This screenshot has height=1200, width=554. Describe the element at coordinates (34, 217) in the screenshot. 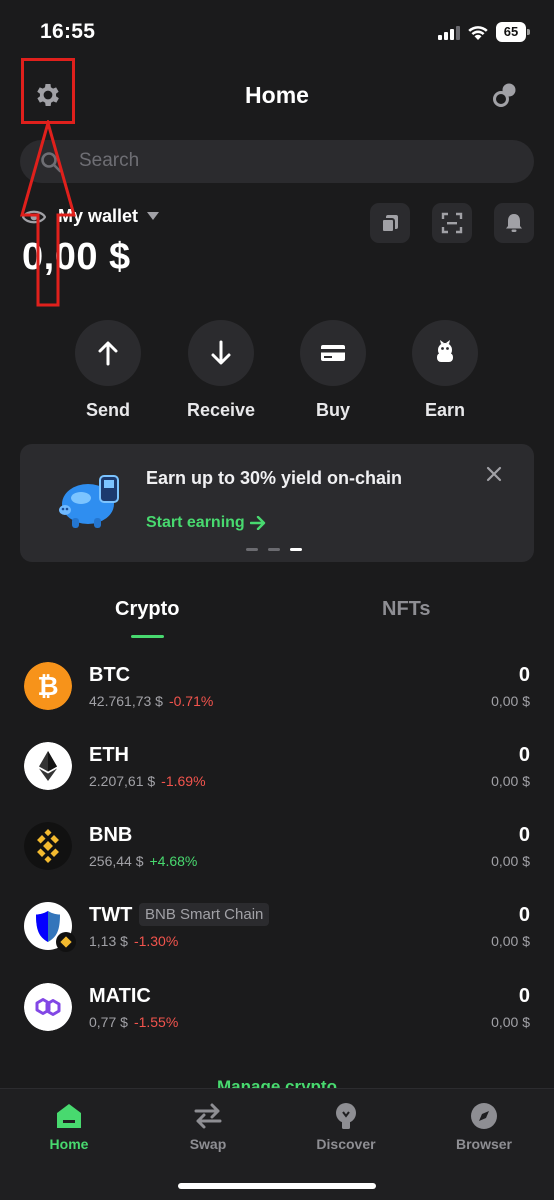

I see `eye-icon` at that location.